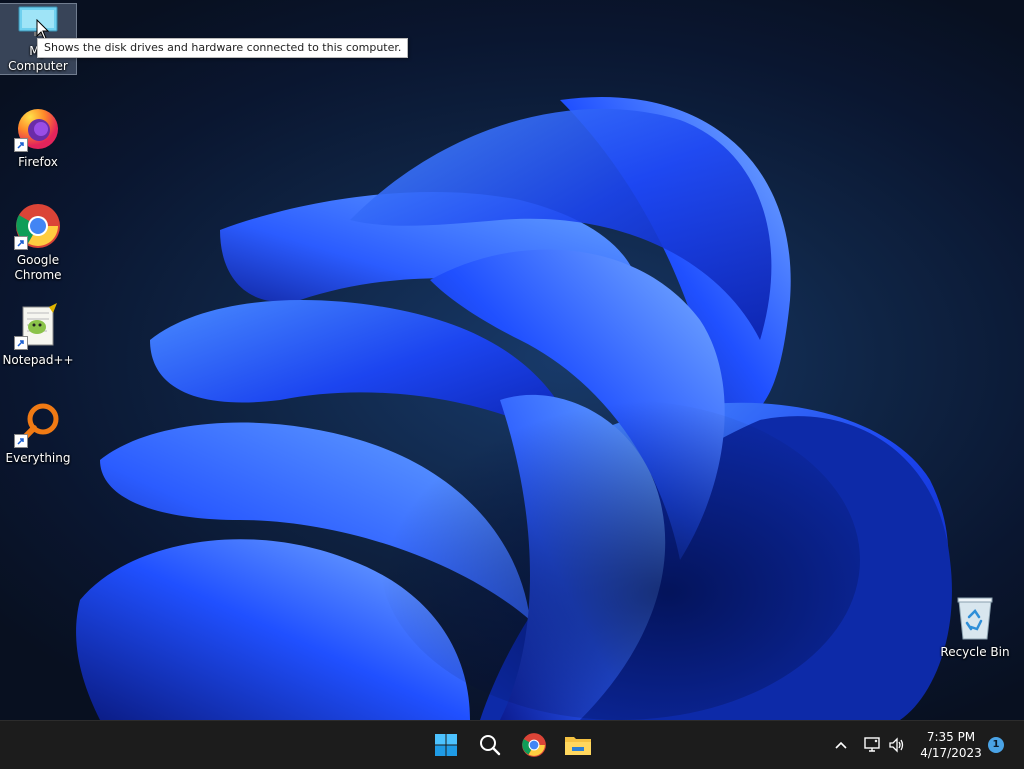  What do you see at coordinates (951, 745) in the screenshot?
I see `clock-button: 7:35 PM 4/17/2023` at bounding box center [951, 745].